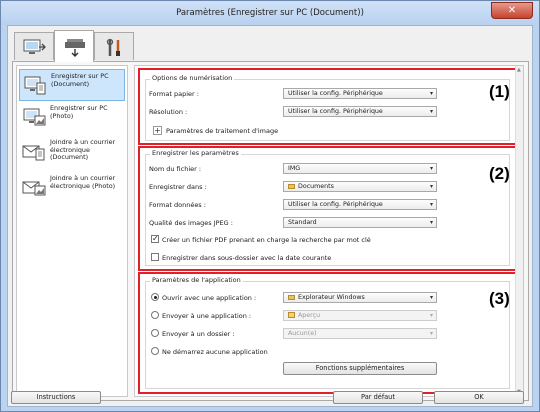  I want to click on jpeg-quality-select: Standard ▾, so click(360, 222).